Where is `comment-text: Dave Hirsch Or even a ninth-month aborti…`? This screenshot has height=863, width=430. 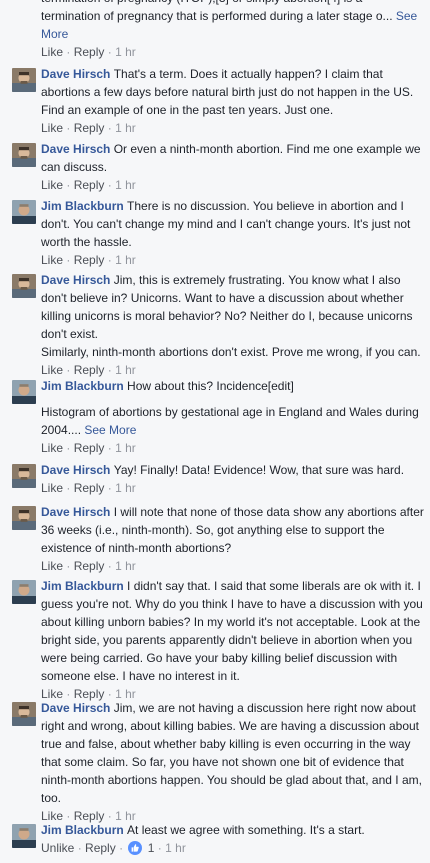 comment-text: Dave Hirsch Or even a ninth-month aborti… is located at coordinates (232, 158).